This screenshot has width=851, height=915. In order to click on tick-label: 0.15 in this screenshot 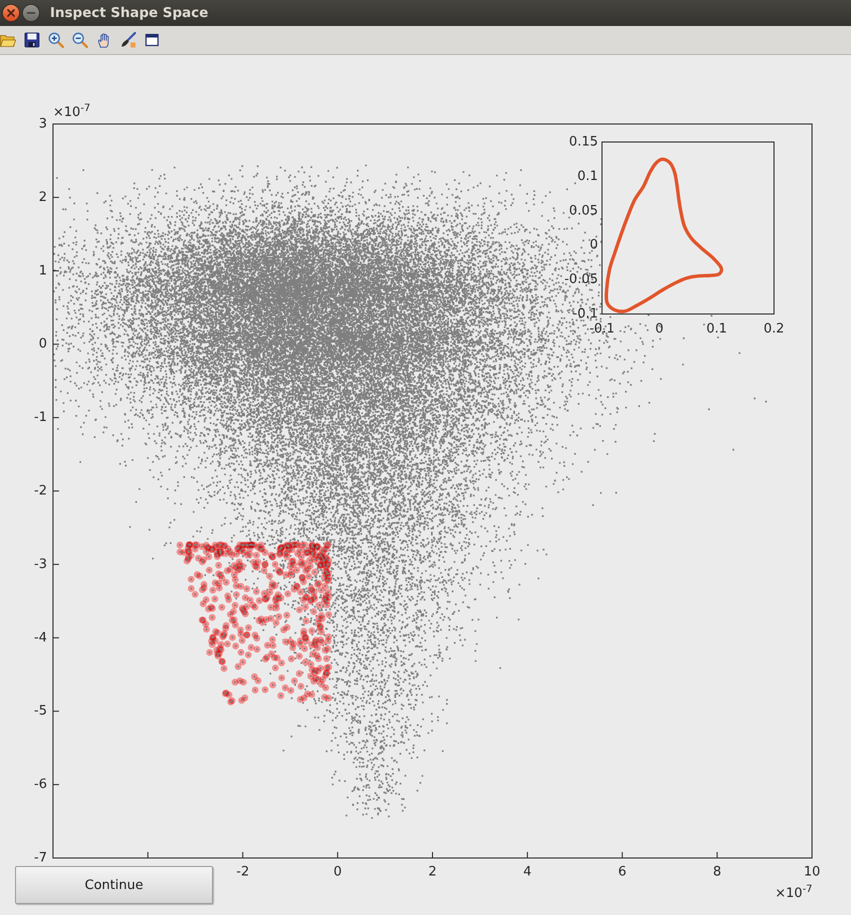, I will do `click(583, 142)`.